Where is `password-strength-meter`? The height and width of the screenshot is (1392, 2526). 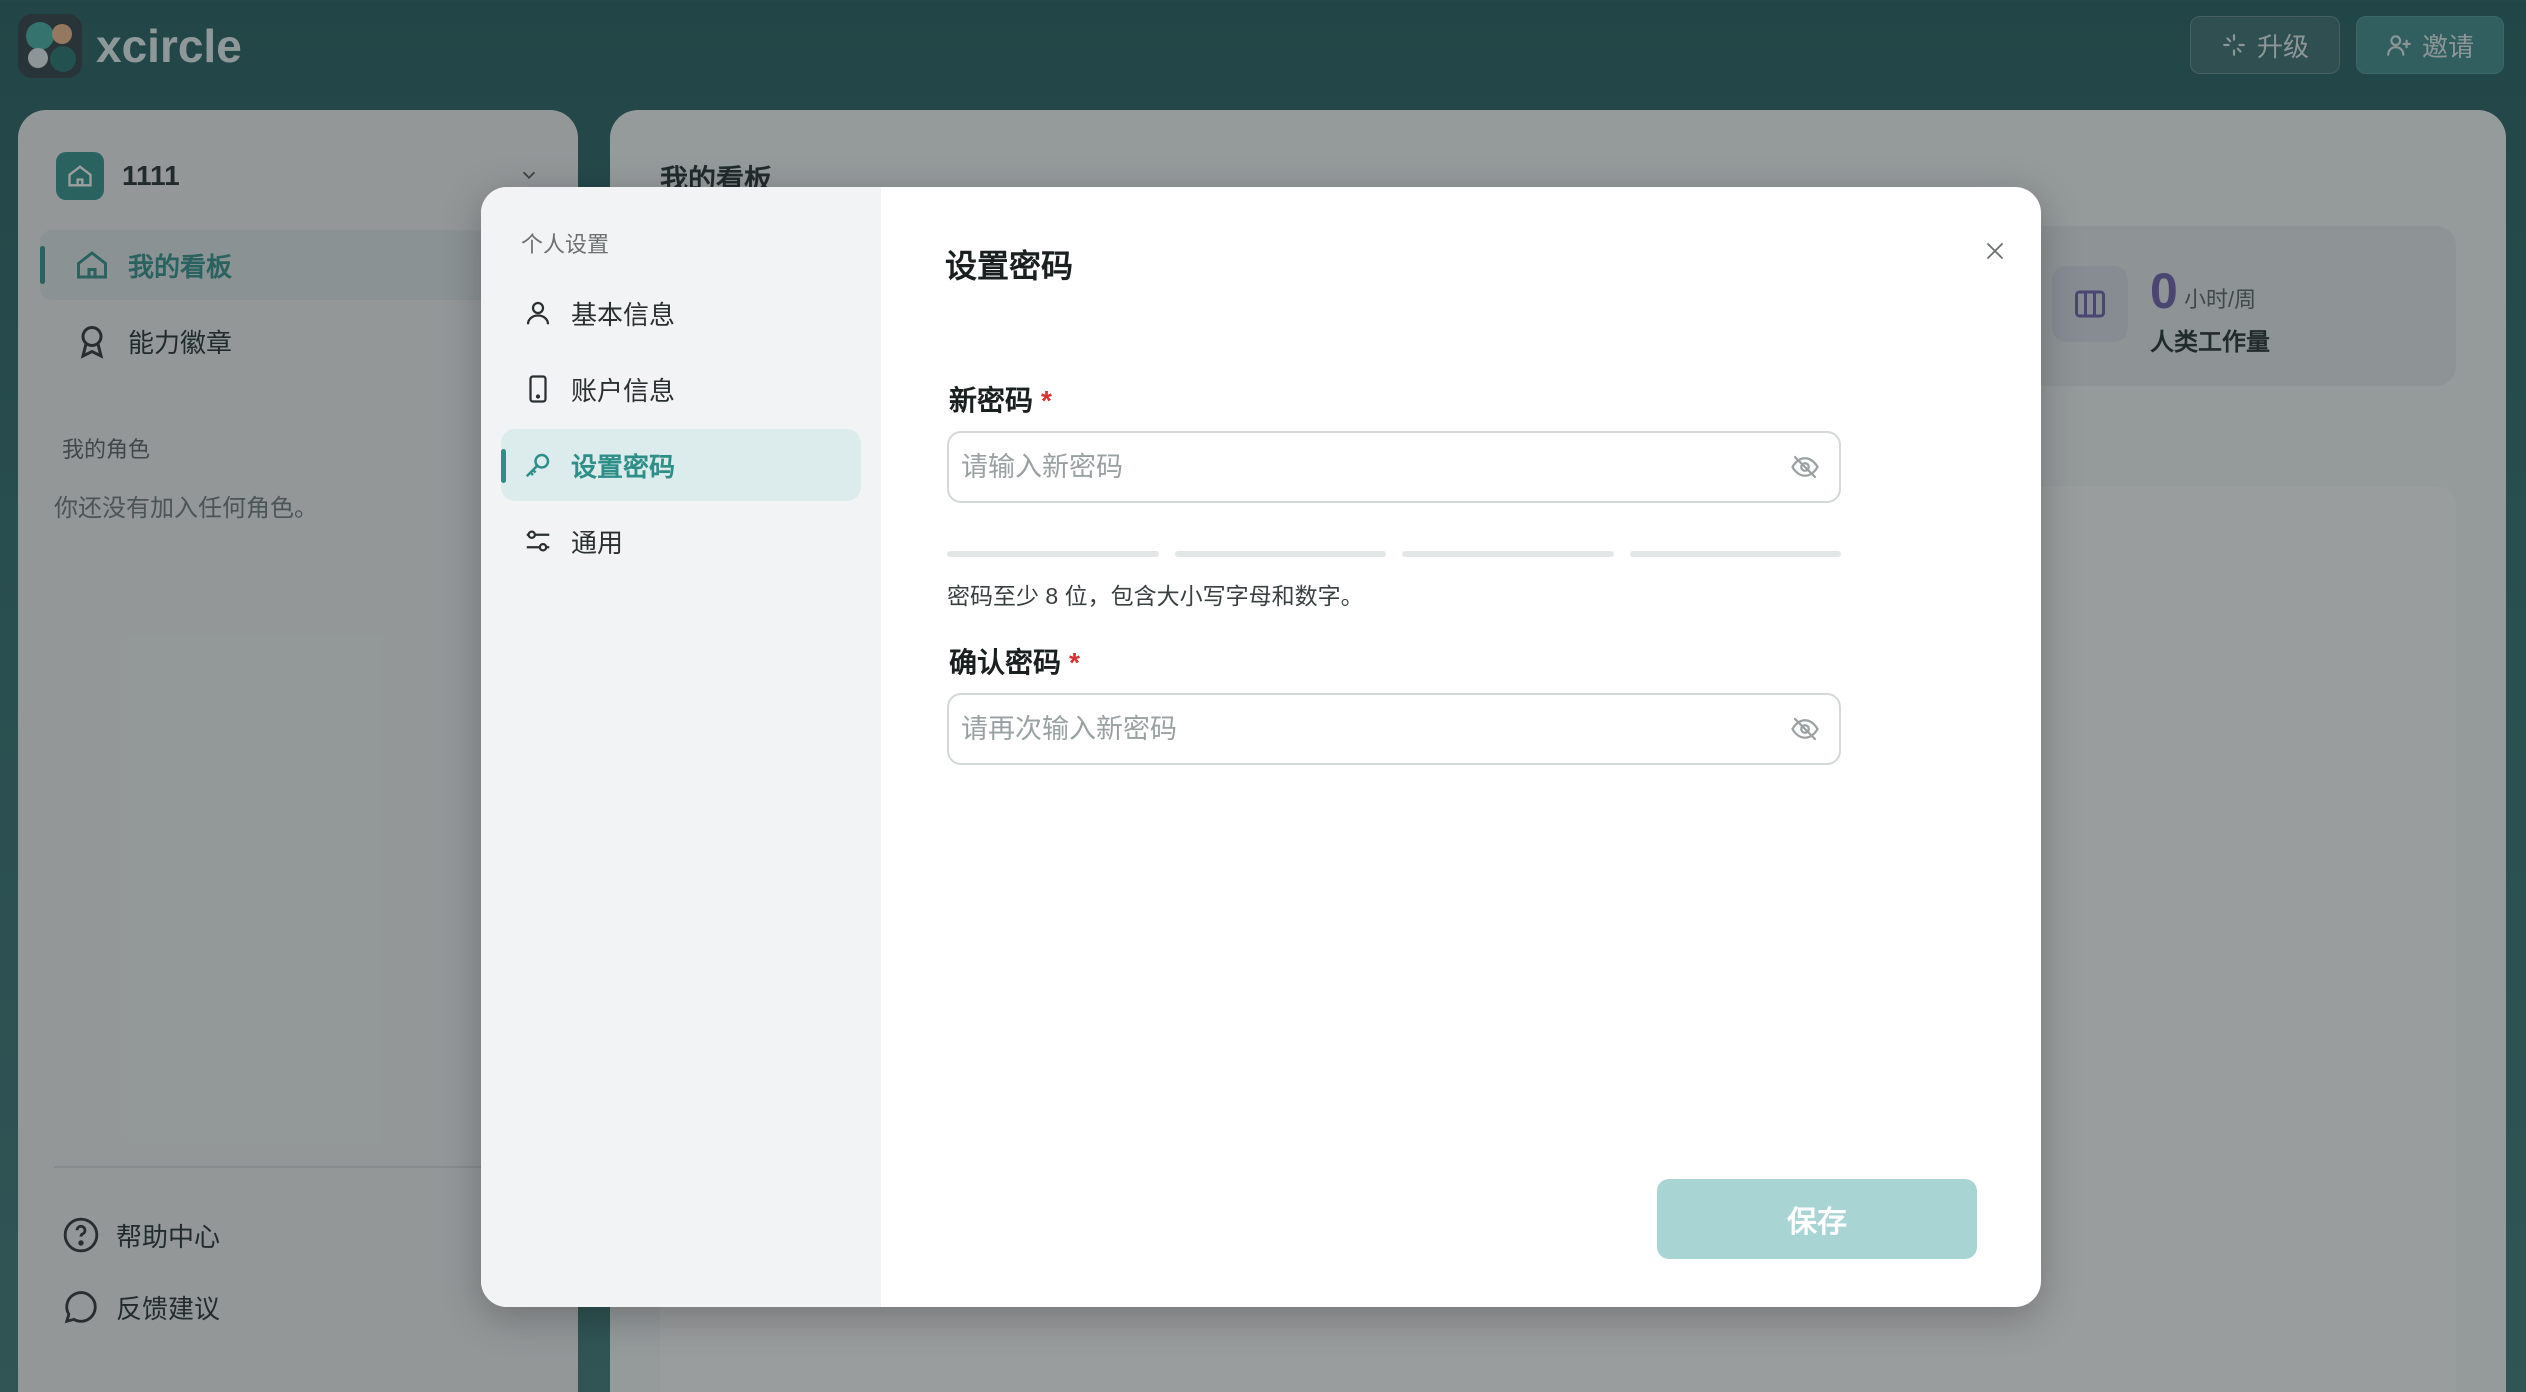 password-strength-meter is located at coordinates (1394, 554).